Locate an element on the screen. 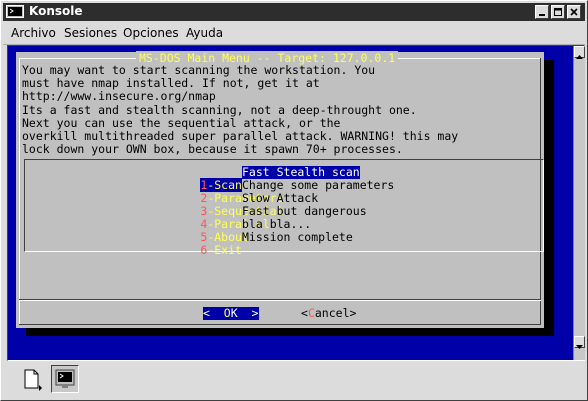  terminal-scrollbar is located at coordinates (579, 203).